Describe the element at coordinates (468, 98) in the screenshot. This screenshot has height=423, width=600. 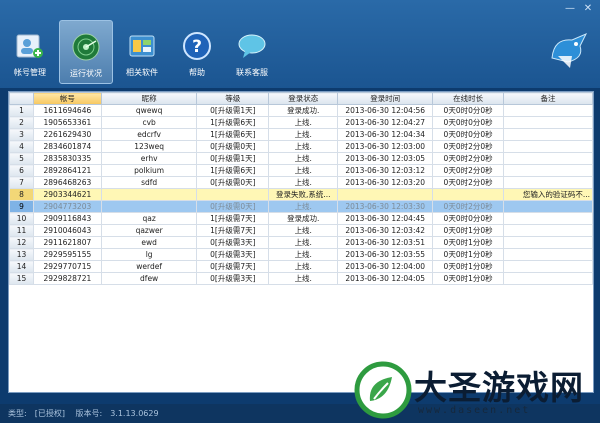
I see `column-header-online-duration: 在线时长` at that location.